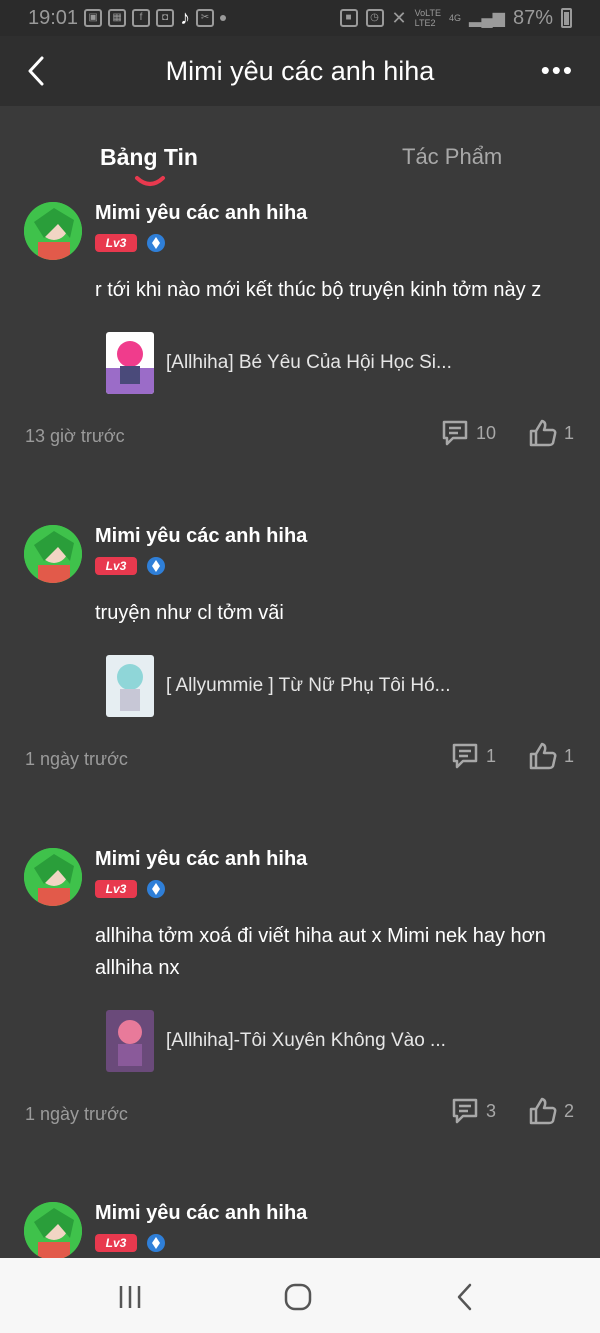  What do you see at coordinates (466, 1297) in the screenshot?
I see `system-back-button` at bounding box center [466, 1297].